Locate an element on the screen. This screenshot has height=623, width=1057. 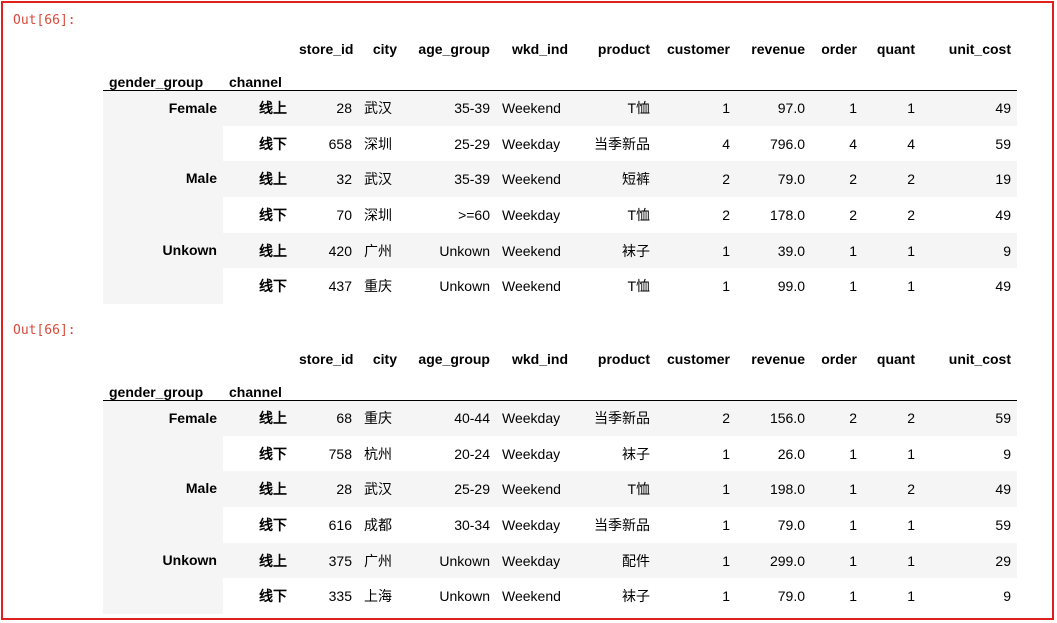
revenue-cell: 796.0 is located at coordinates (787, 143).